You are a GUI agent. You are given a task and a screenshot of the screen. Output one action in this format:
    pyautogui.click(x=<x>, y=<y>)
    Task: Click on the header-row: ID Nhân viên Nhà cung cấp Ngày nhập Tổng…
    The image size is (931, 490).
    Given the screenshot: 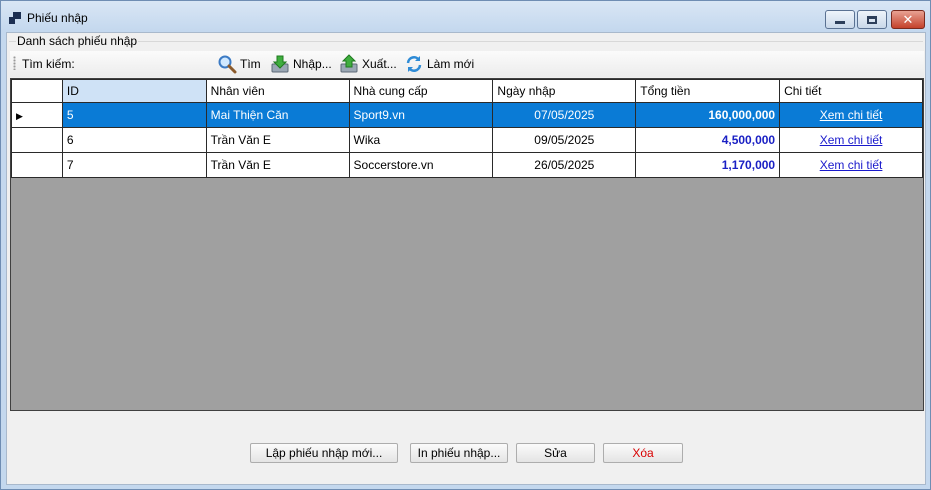 What is the action you would take?
    pyautogui.click(x=467, y=91)
    